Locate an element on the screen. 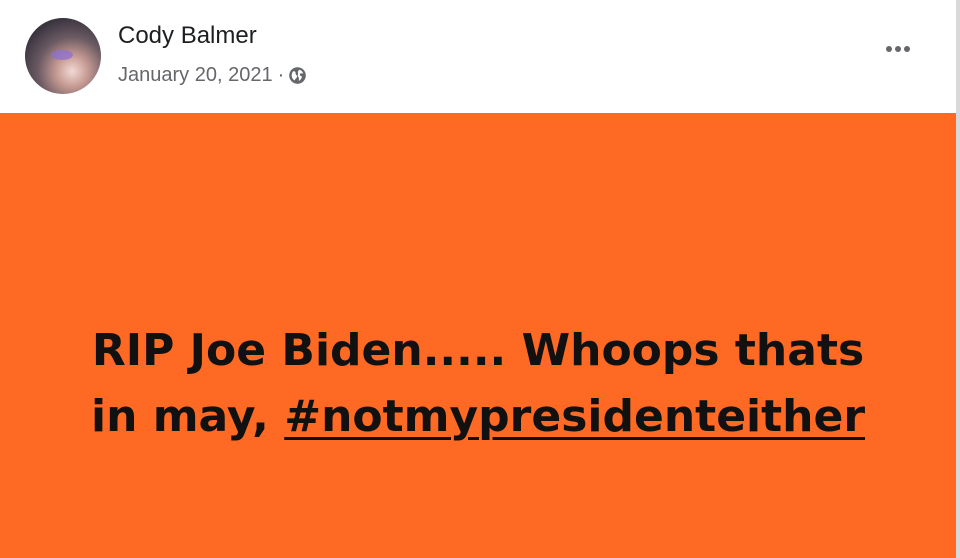  status-line-1: RIP Joe Biden..... Whoops thats is located at coordinates (478, 350).